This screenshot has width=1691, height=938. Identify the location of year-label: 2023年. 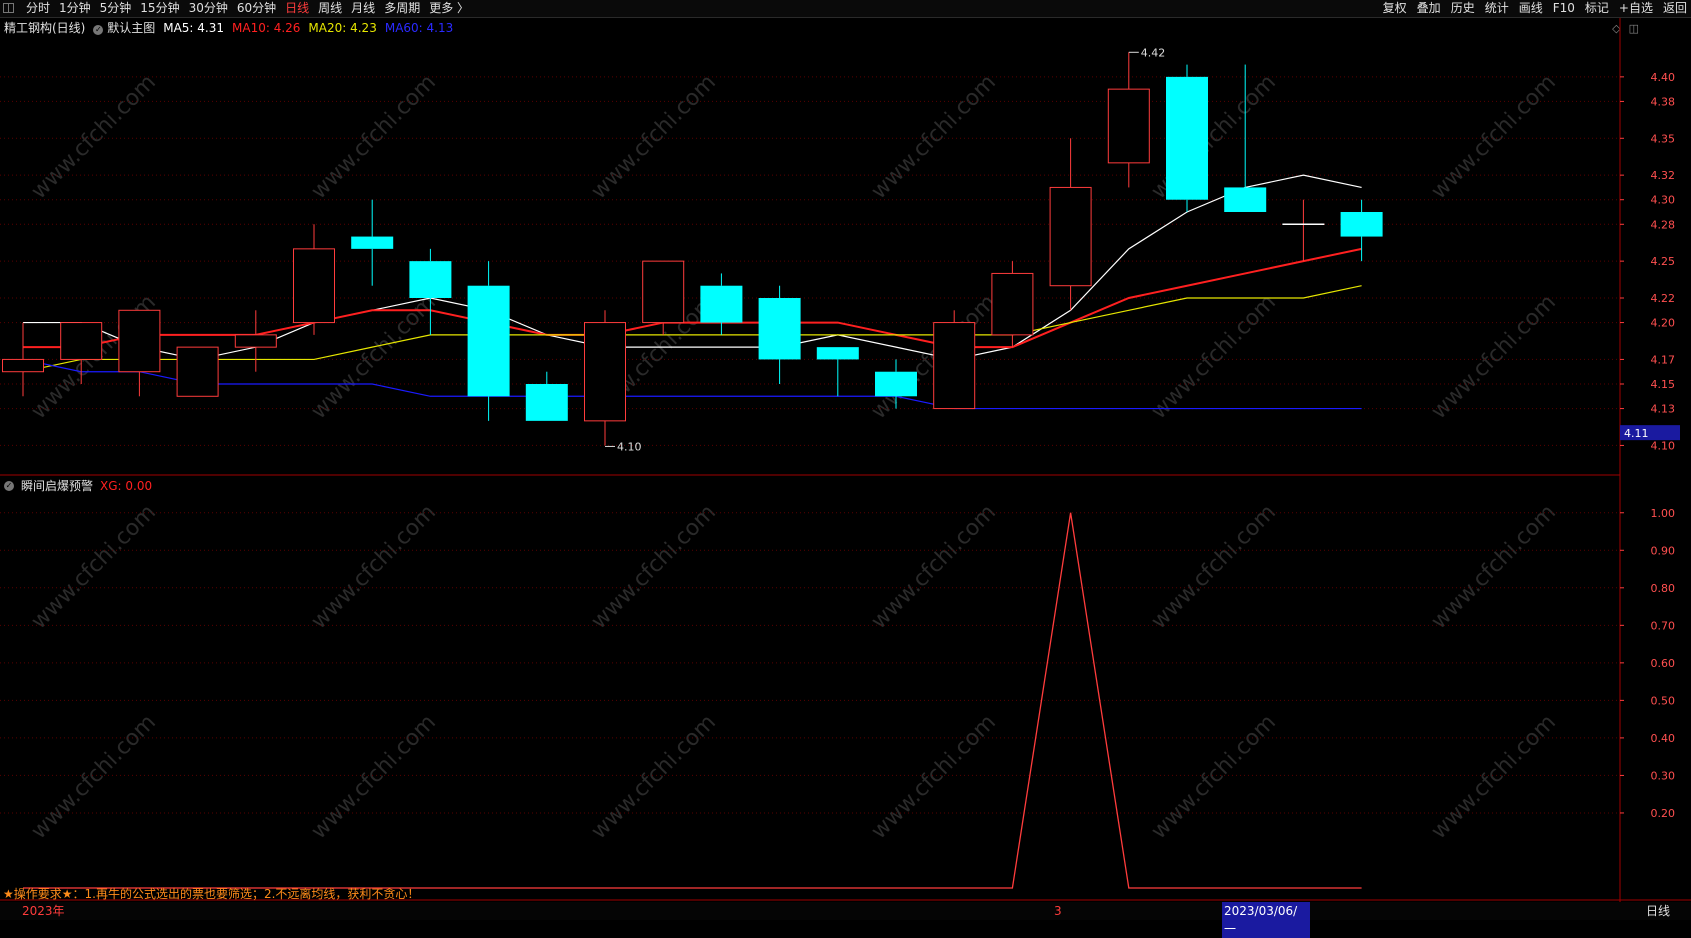
(43, 911).